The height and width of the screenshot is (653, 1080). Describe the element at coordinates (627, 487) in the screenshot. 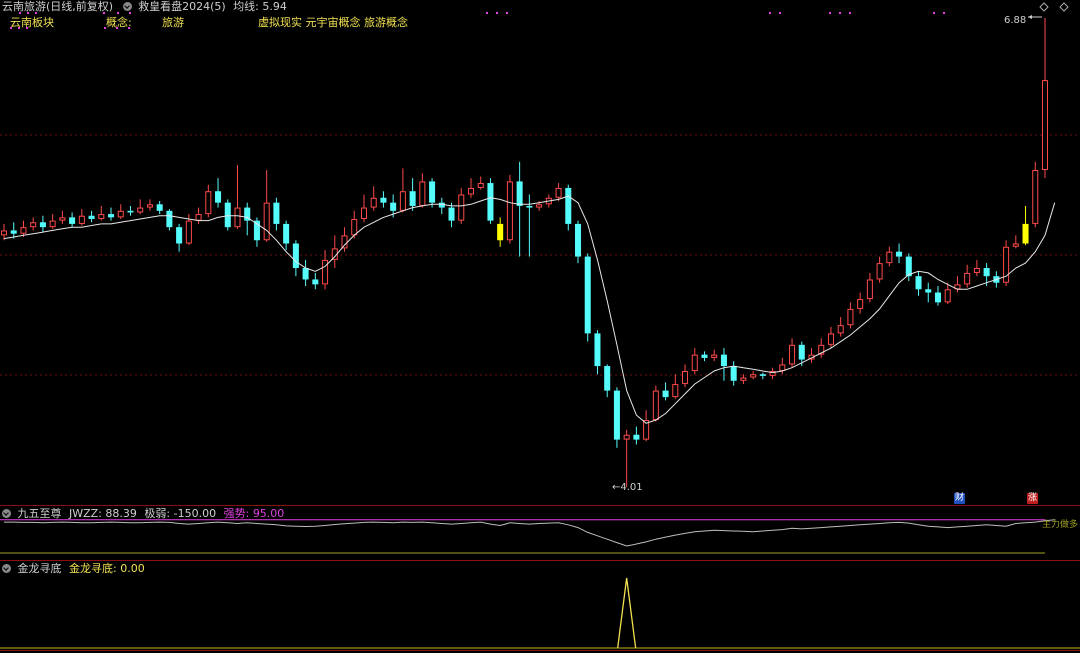

I see `low-price-label: ←4.01` at that location.